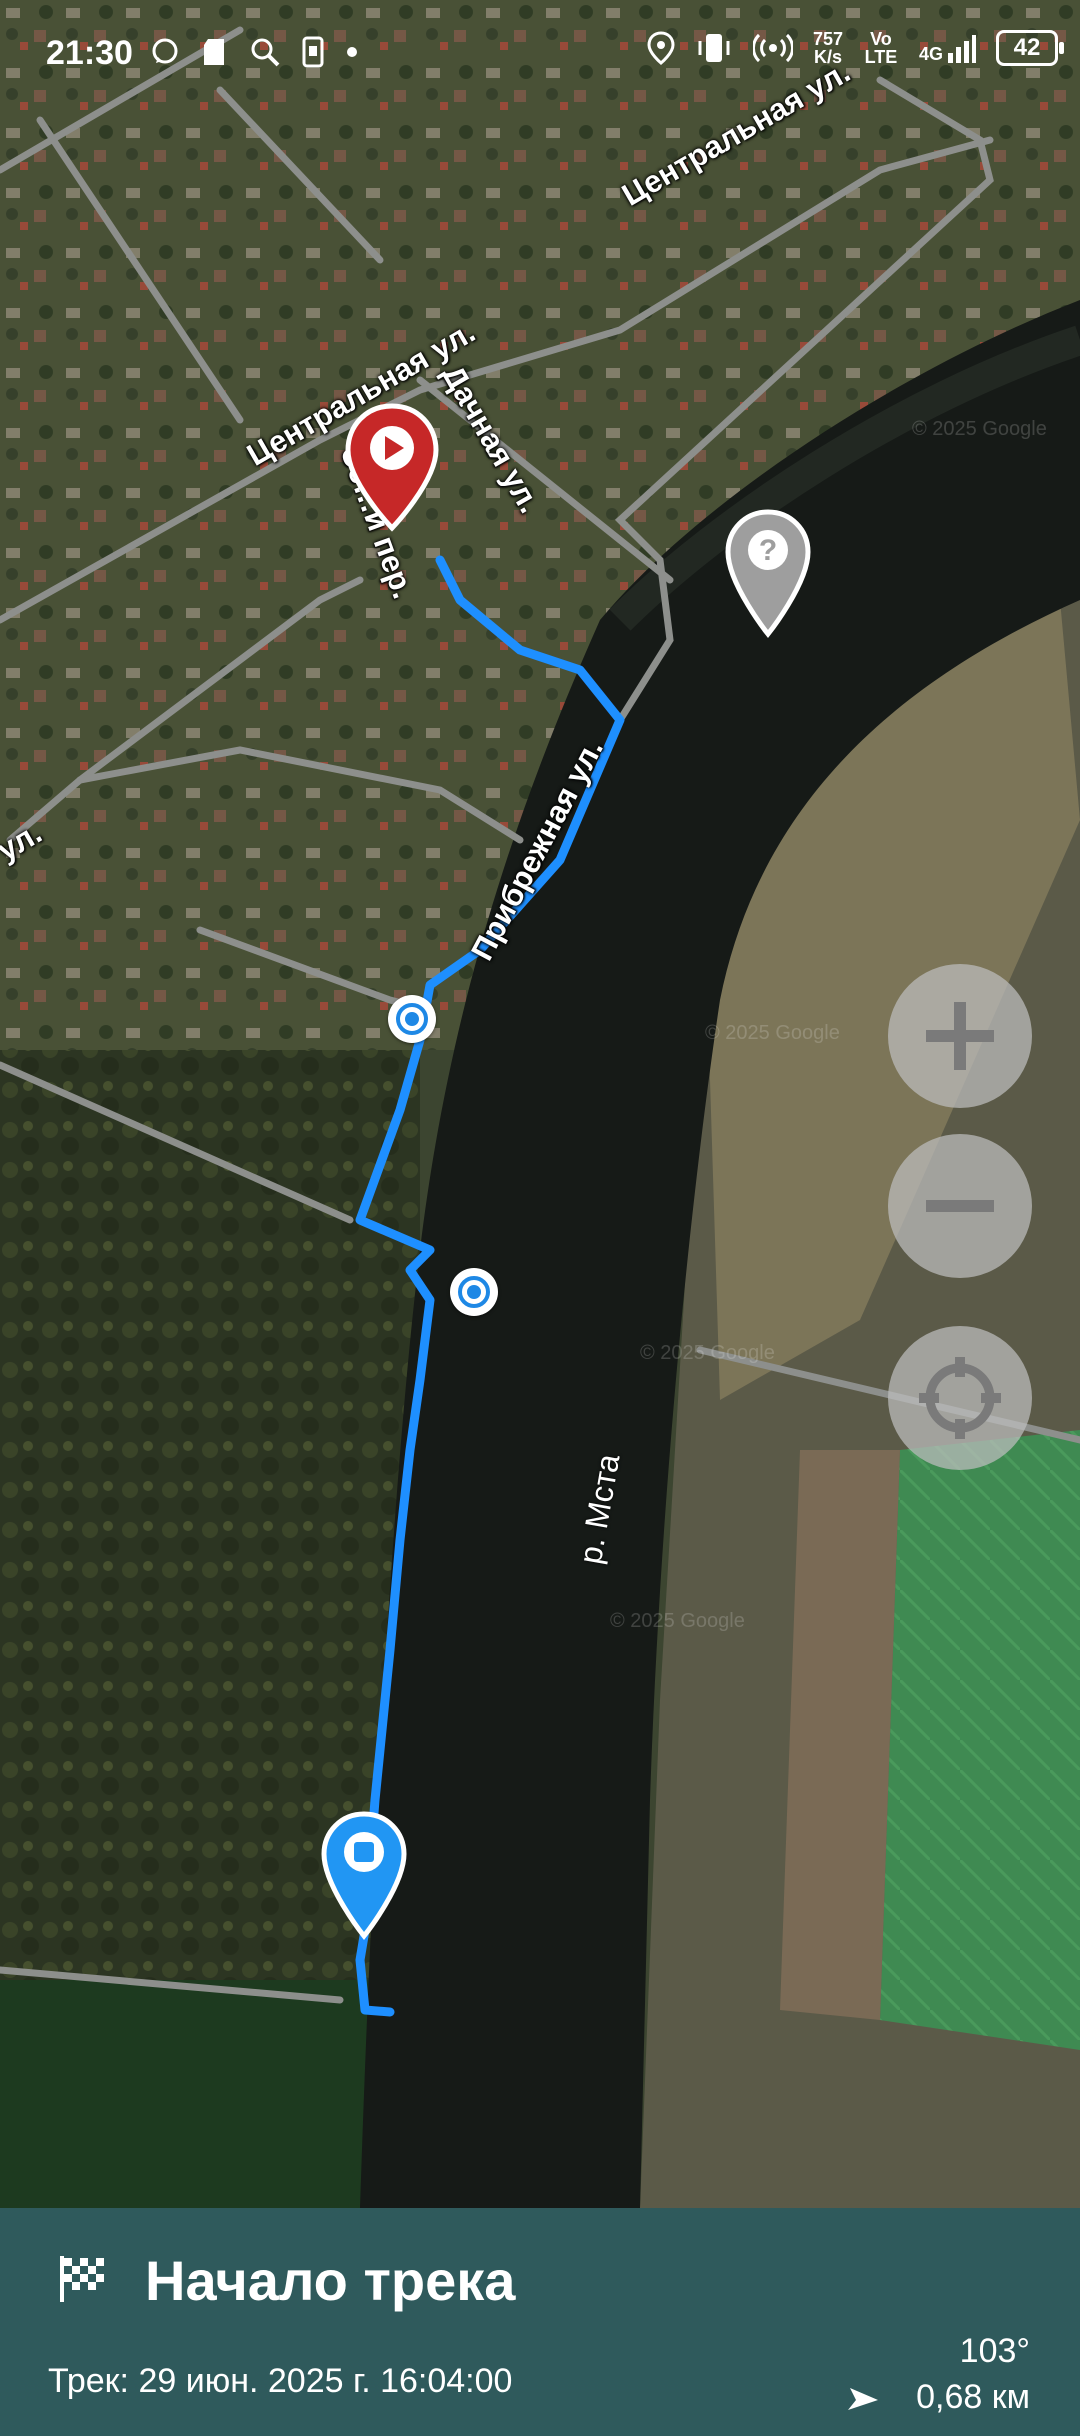 The height and width of the screenshot is (2436, 1080). Describe the element at coordinates (714, 48) in the screenshot. I see `vibrate-icon` at that location.